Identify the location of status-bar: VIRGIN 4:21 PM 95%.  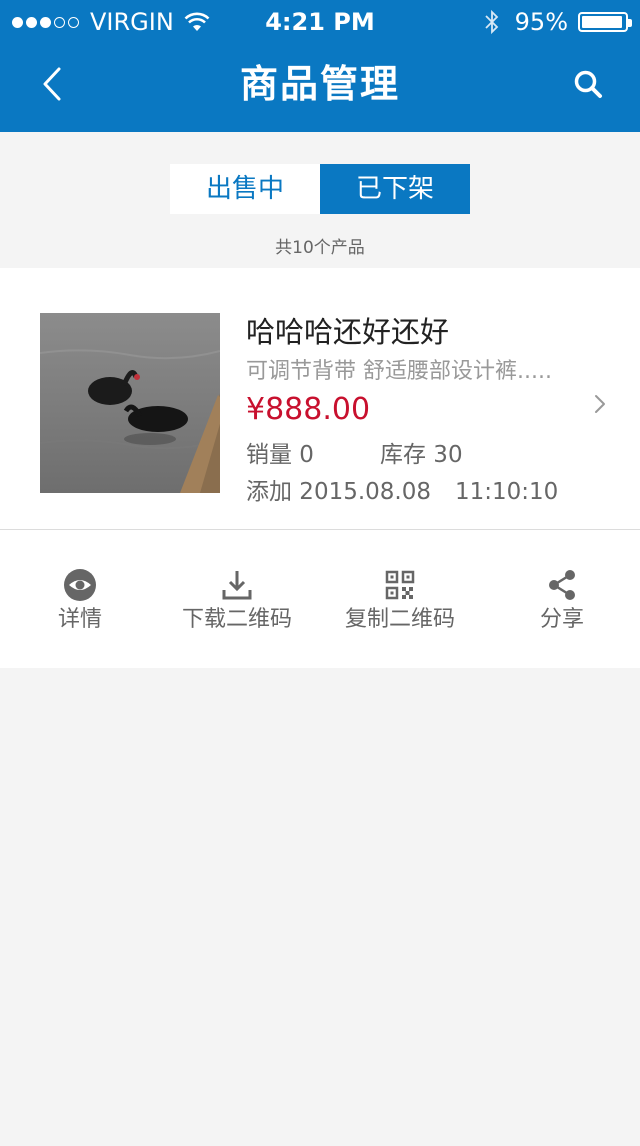
(320, 22).